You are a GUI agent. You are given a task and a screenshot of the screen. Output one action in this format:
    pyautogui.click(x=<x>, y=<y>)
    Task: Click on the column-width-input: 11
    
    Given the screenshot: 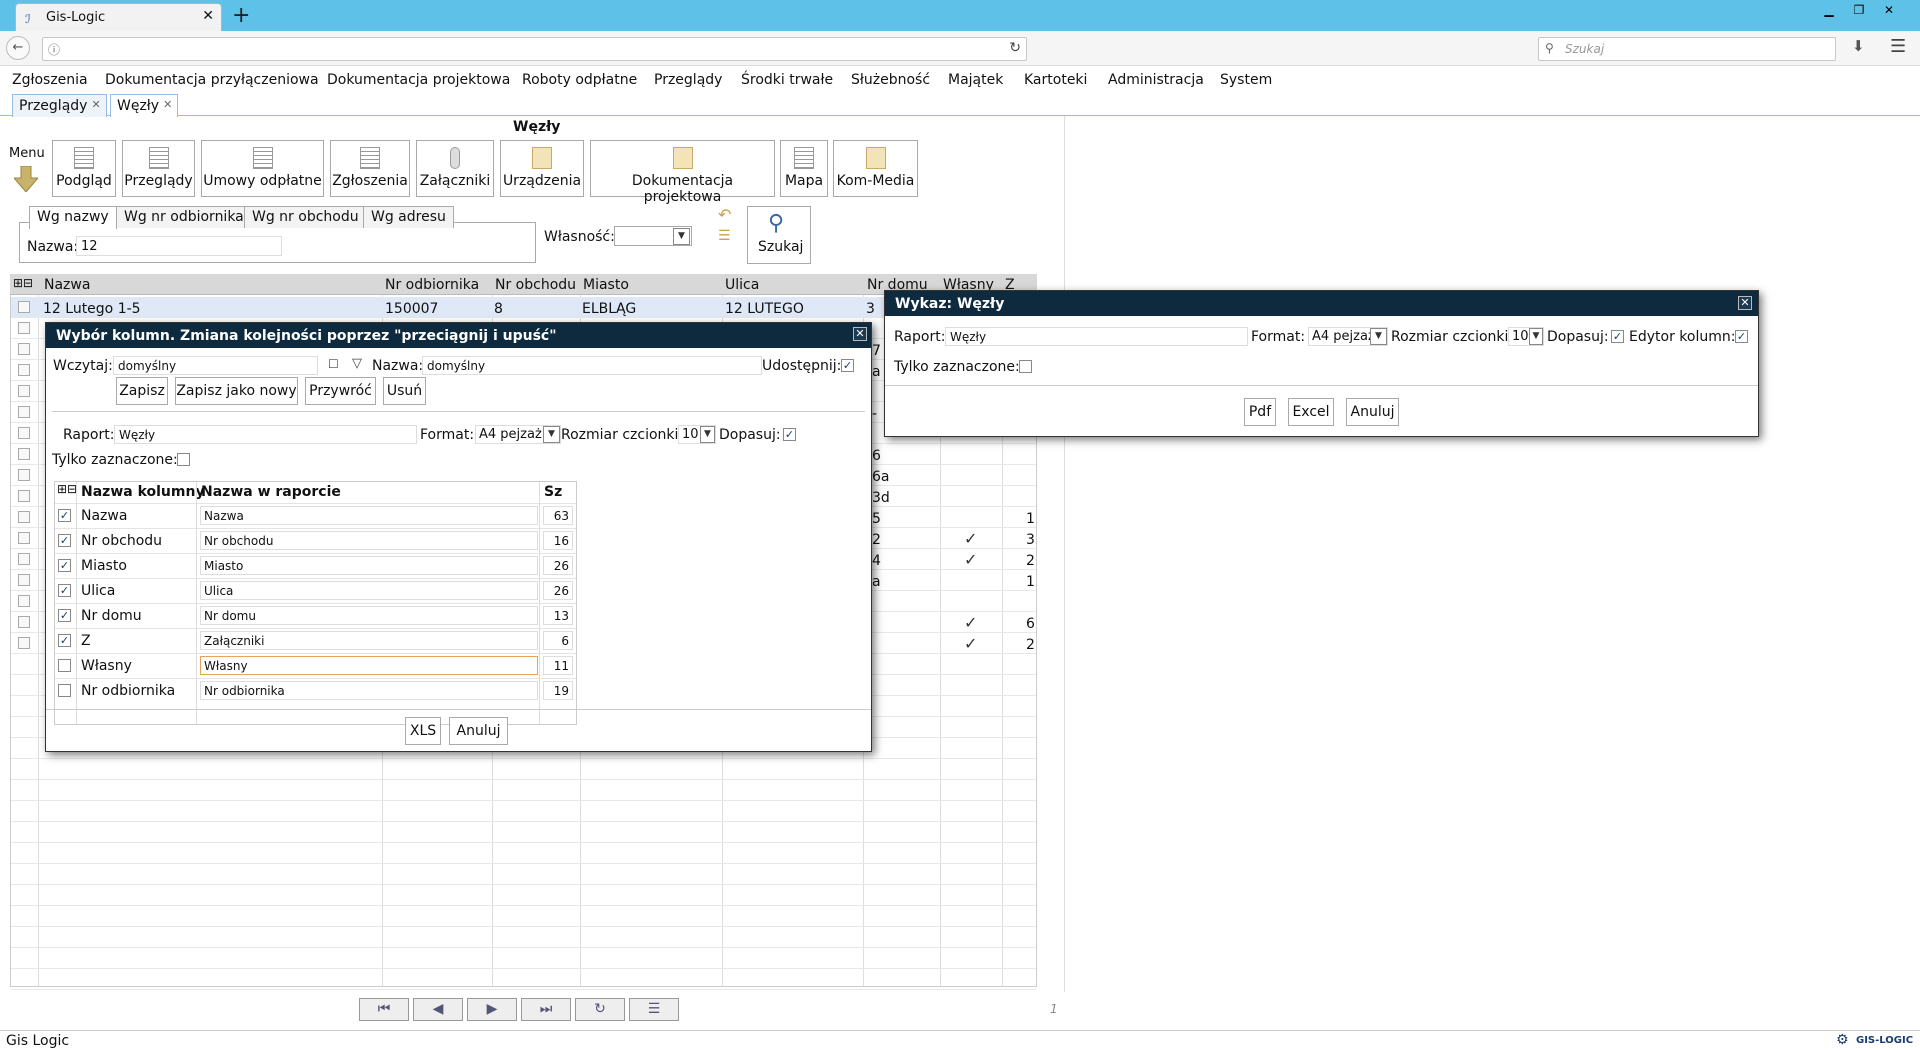 What is the action you would take?
    pyautogui.click(x=558, y=665)
    